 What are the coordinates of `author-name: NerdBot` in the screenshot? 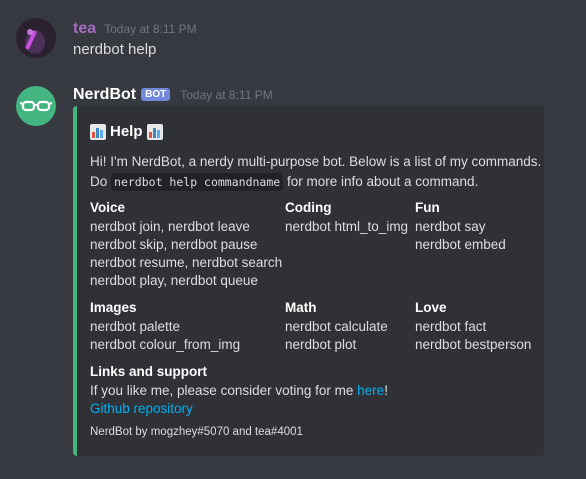 It's located at (104, 95).